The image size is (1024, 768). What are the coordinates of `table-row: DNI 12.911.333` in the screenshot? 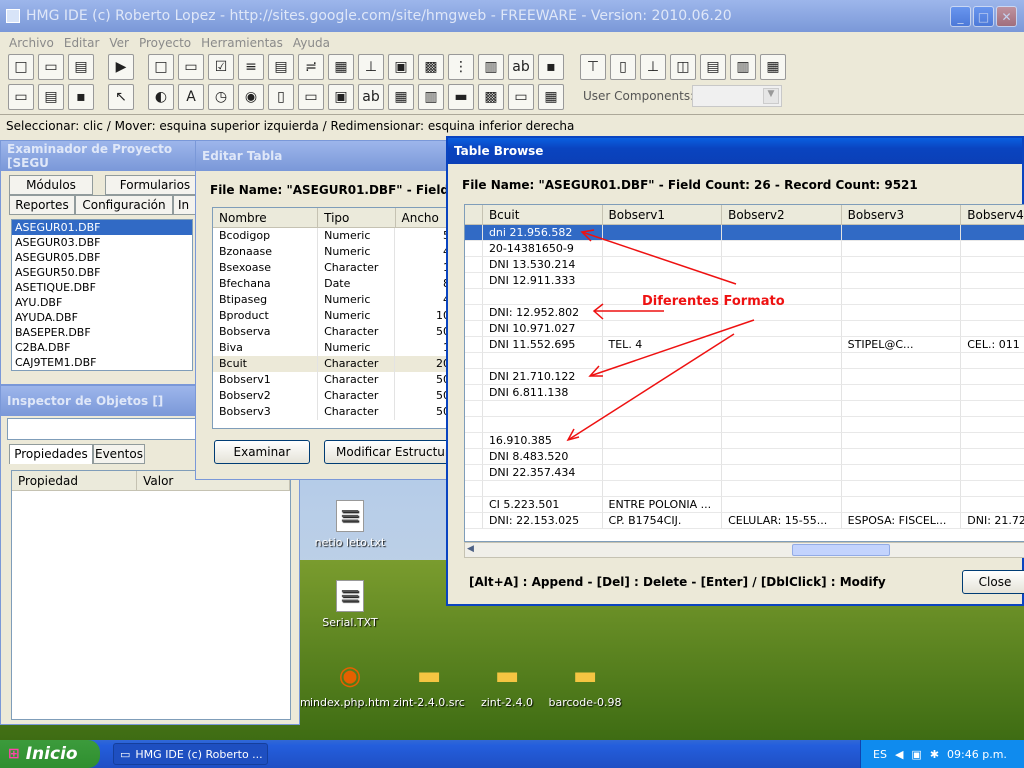 It's located at (744, 281).